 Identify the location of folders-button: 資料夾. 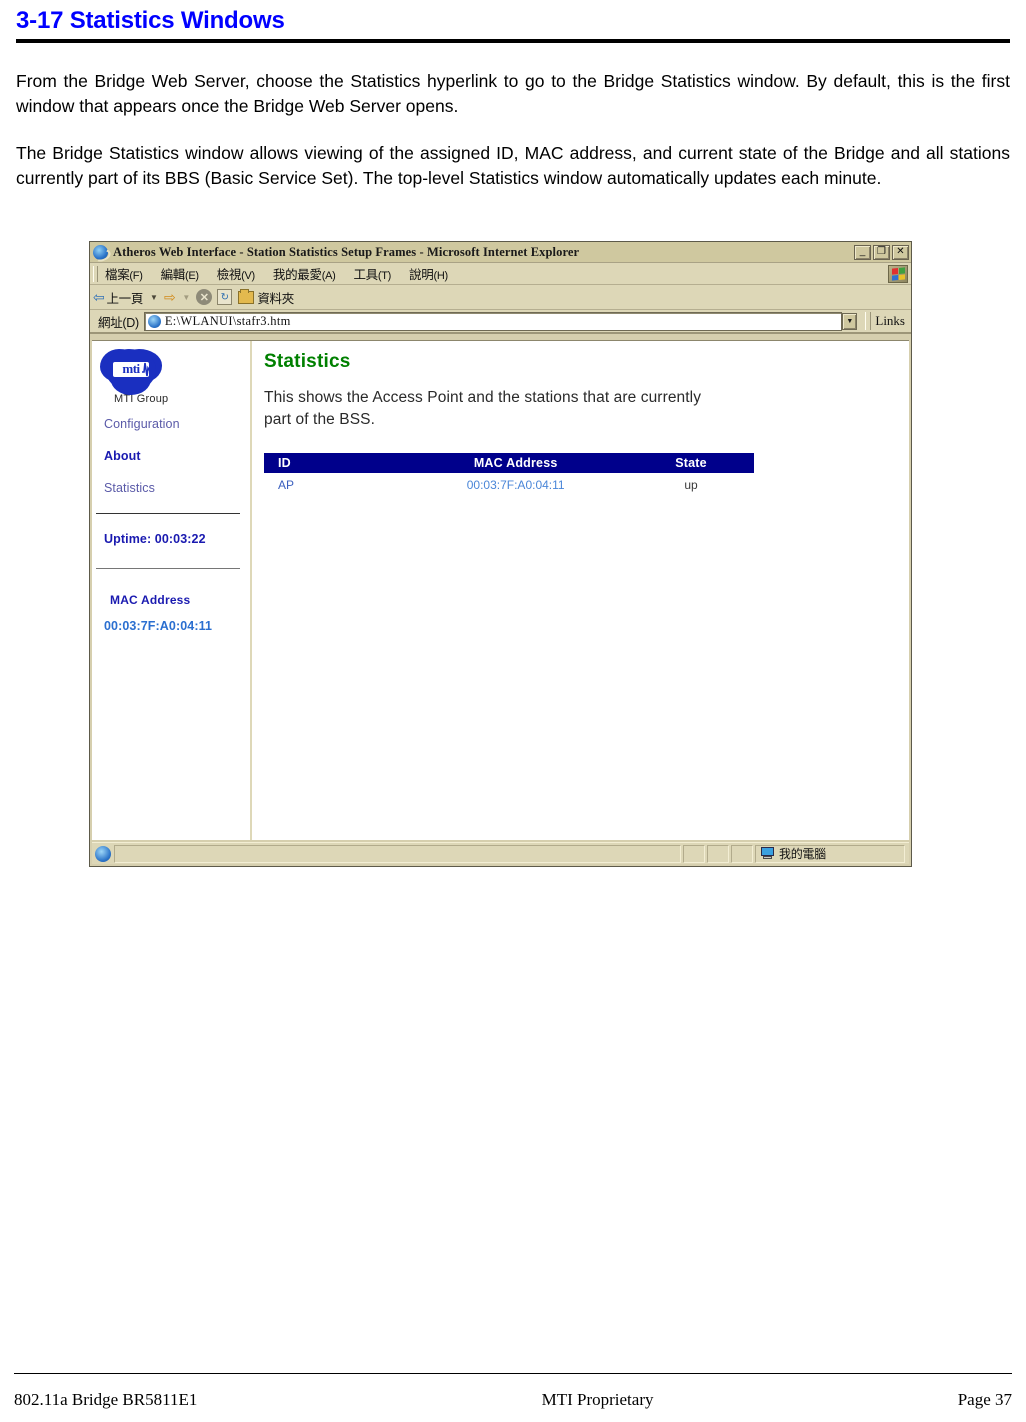
(266, 297).